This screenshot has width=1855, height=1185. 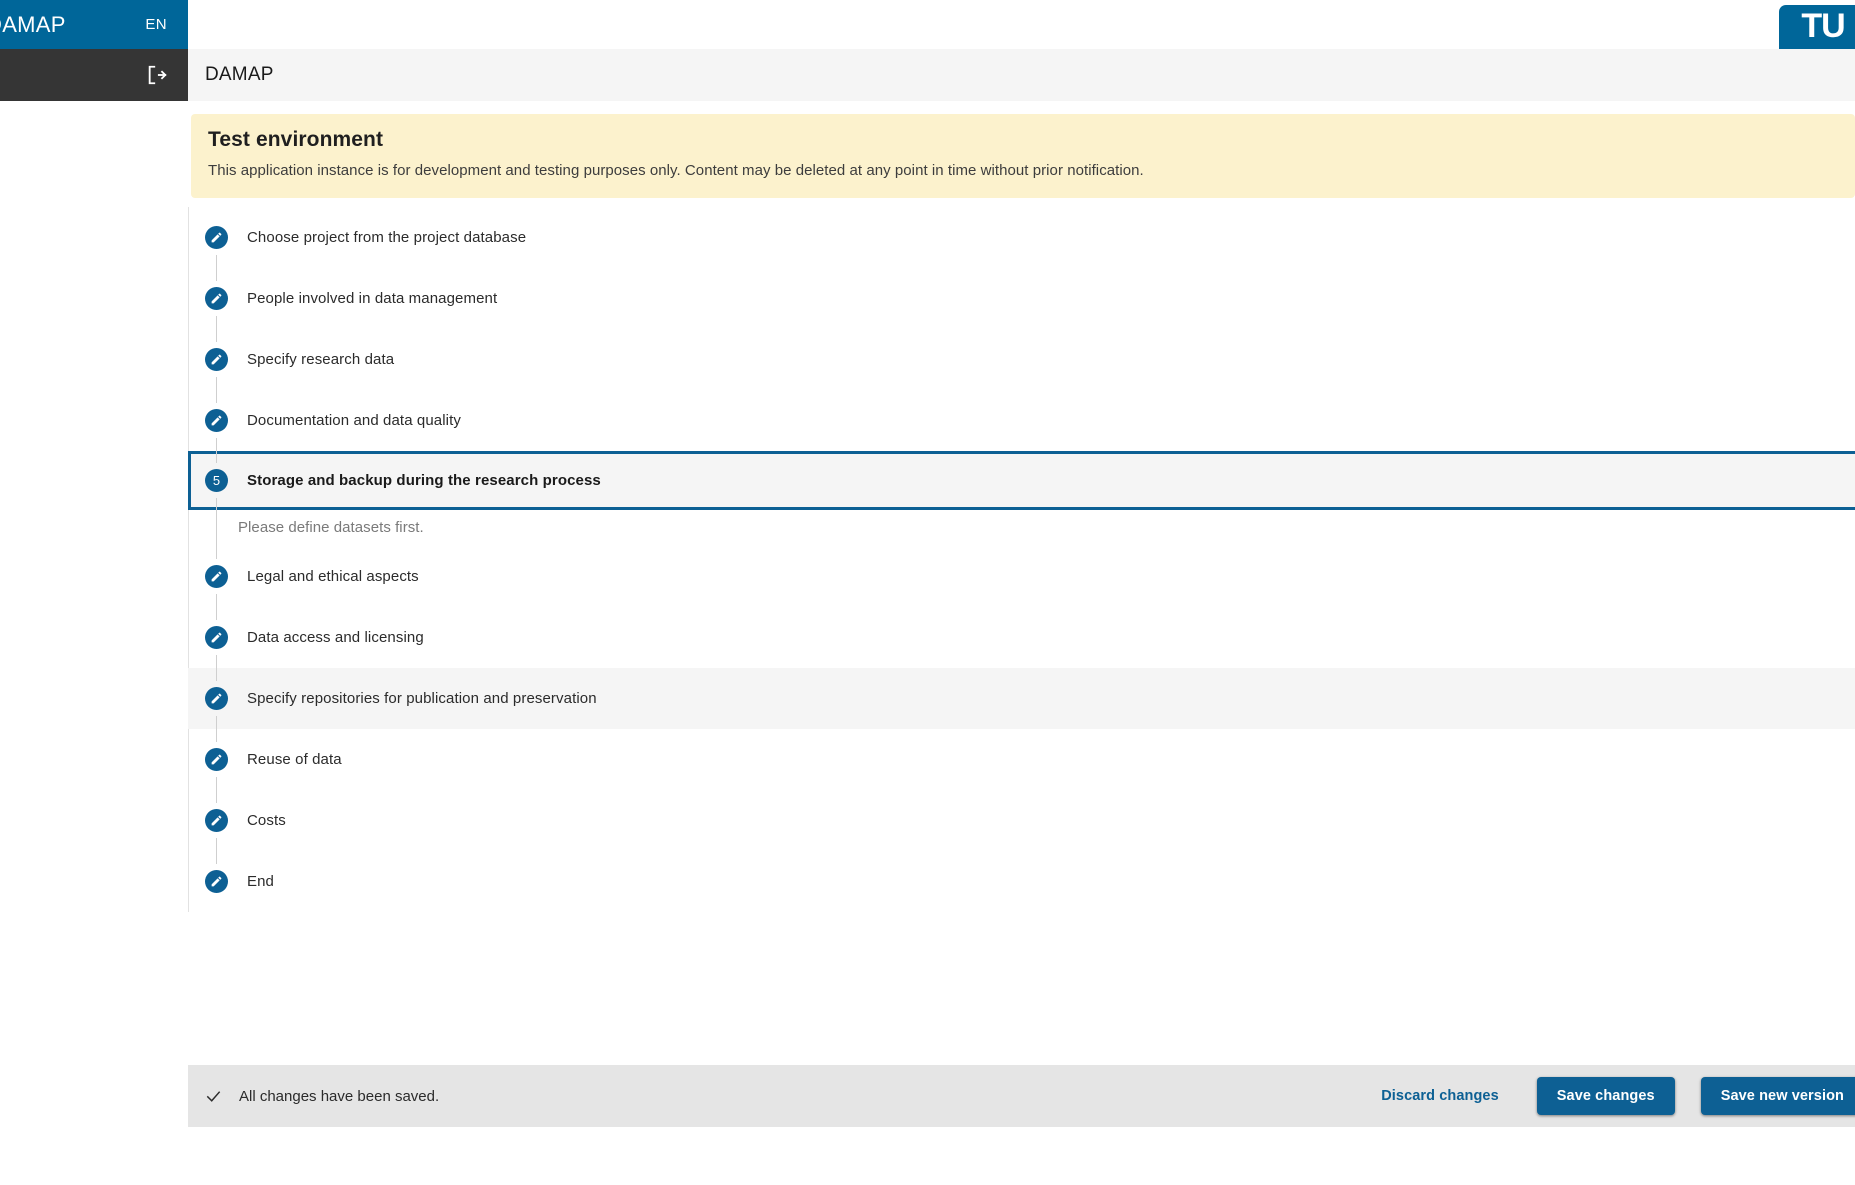 I want to click on step-item-label: Reuse of data, so click(x=294, y=759).